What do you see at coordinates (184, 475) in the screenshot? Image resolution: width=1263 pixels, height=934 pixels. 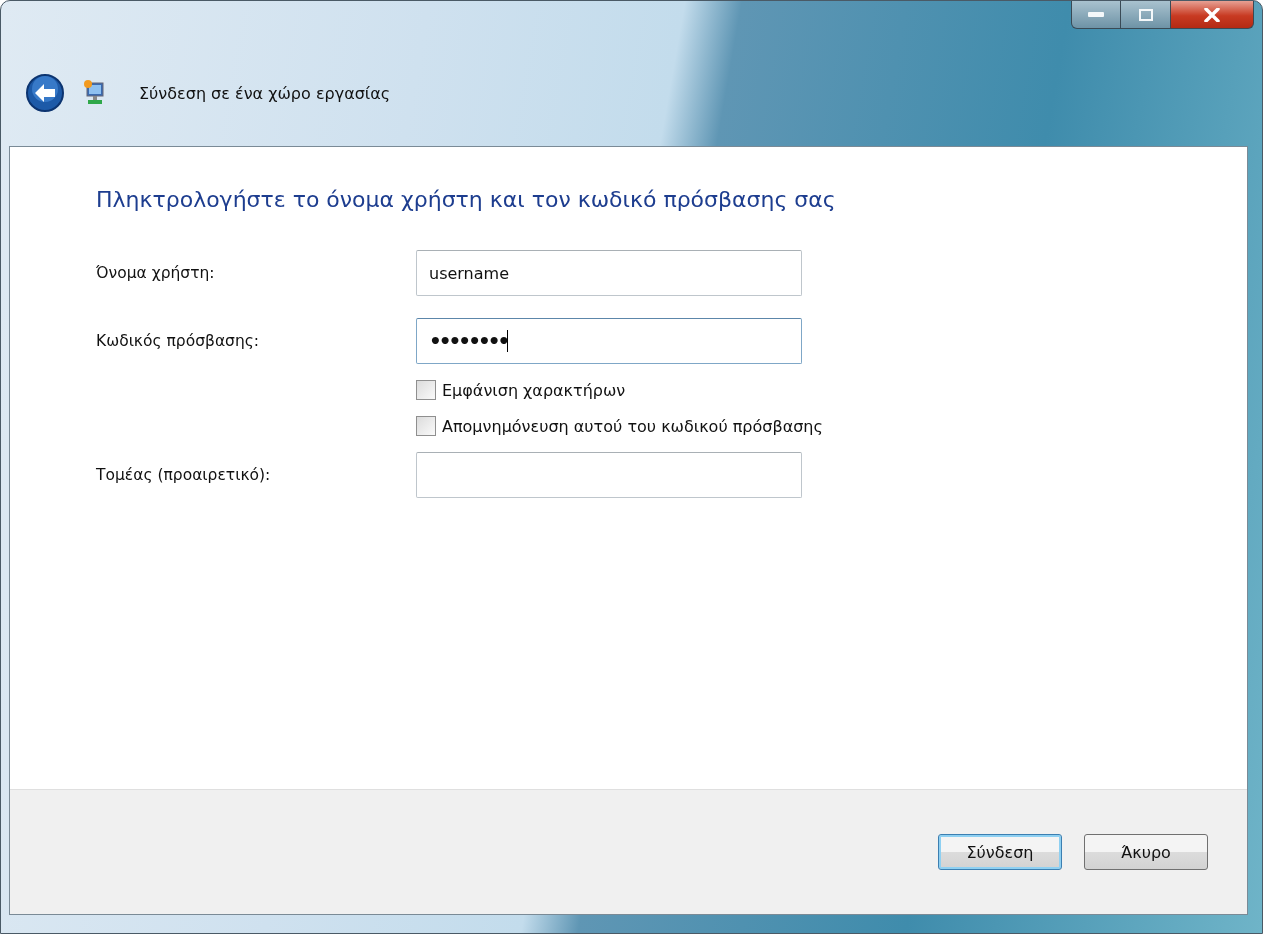 I see `field-label: Τομέας (προαιρετικό):` at bounding box center [184, 475].